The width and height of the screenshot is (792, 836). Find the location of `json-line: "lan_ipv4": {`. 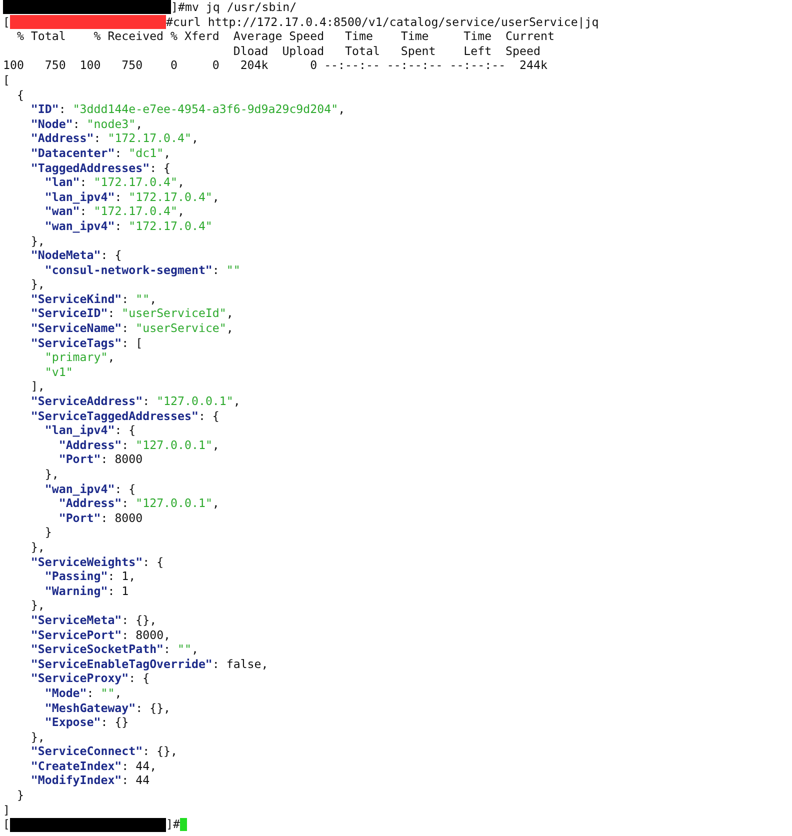

json-line: "lan_ipv4": { is located at coordinates (90, 430).